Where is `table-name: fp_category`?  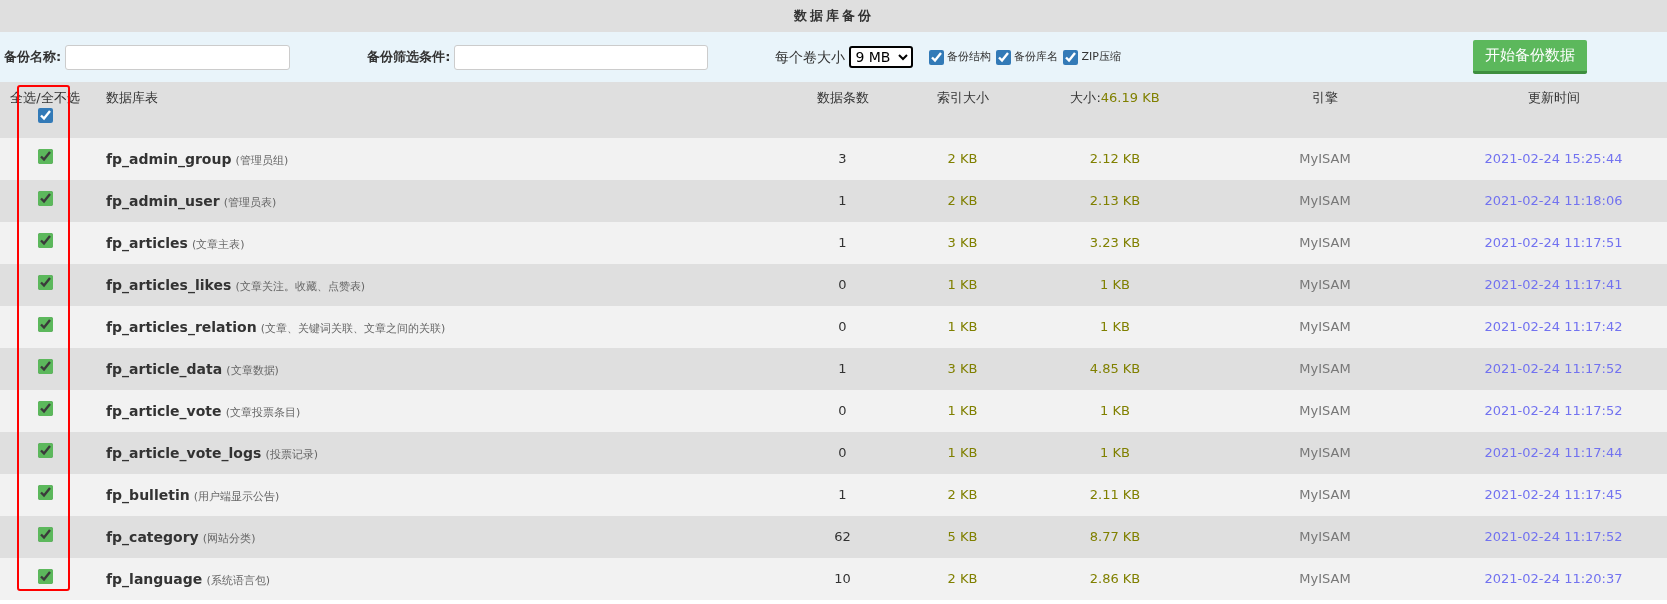
table-name: fp_category is located at coordinates (152, 536).